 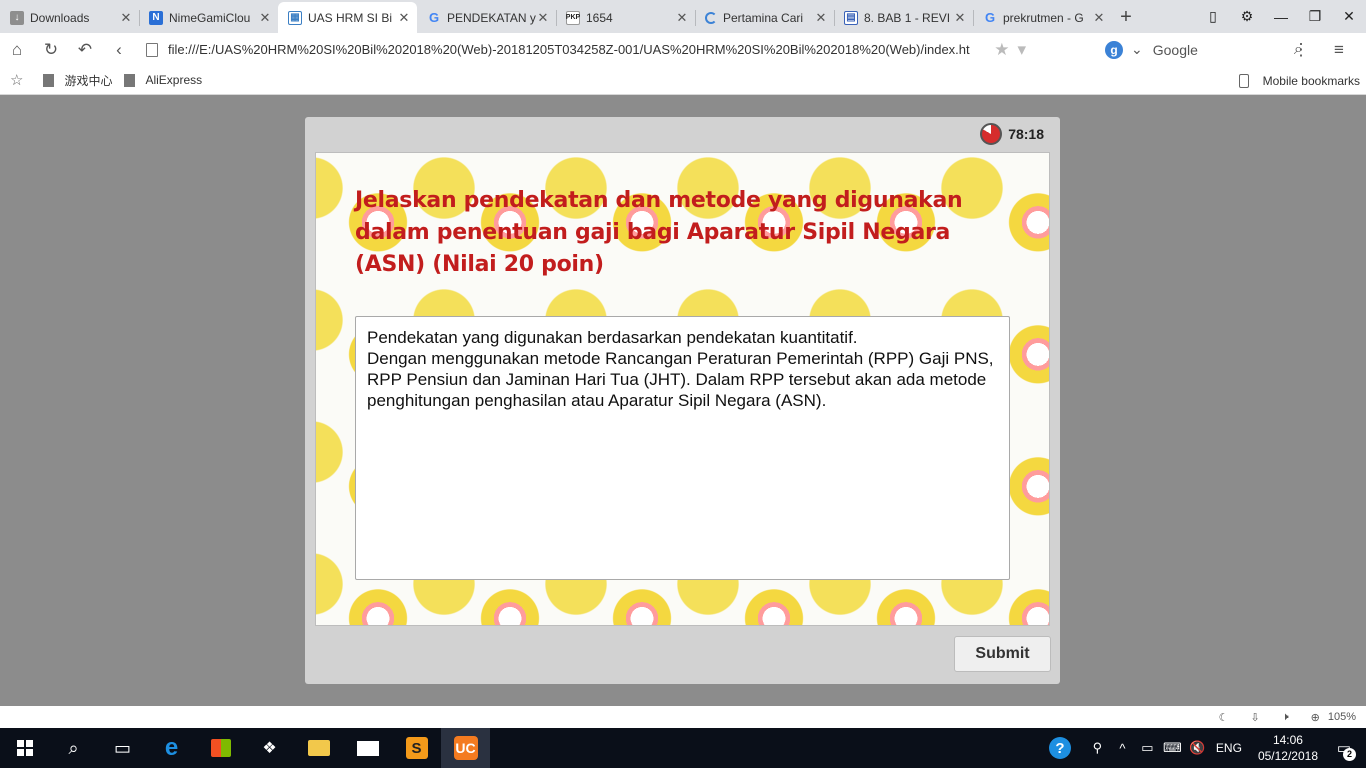 I want to click on chevron-up-icon: ^, so click(x=1122, y=748).